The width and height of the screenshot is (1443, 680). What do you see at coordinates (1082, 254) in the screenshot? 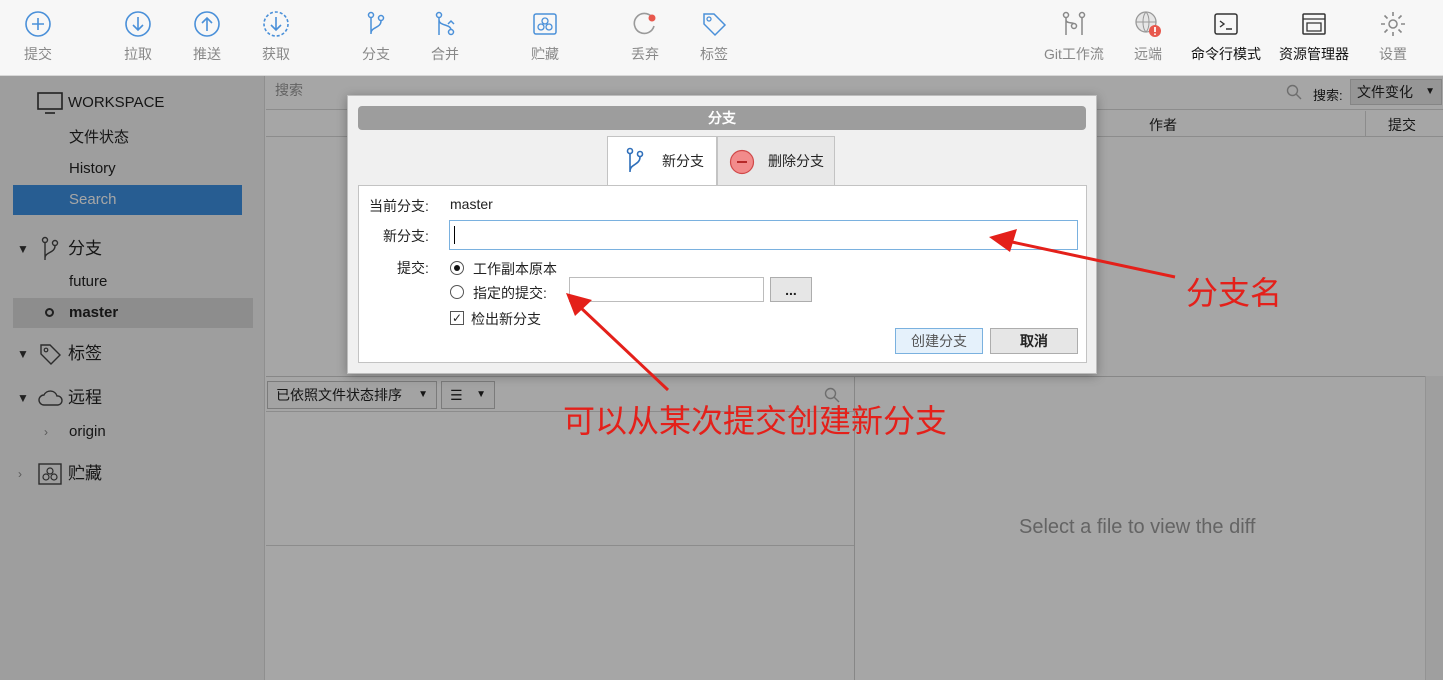
I see `arrow-to-new-branch-input` at bounding box center [1082, 254].